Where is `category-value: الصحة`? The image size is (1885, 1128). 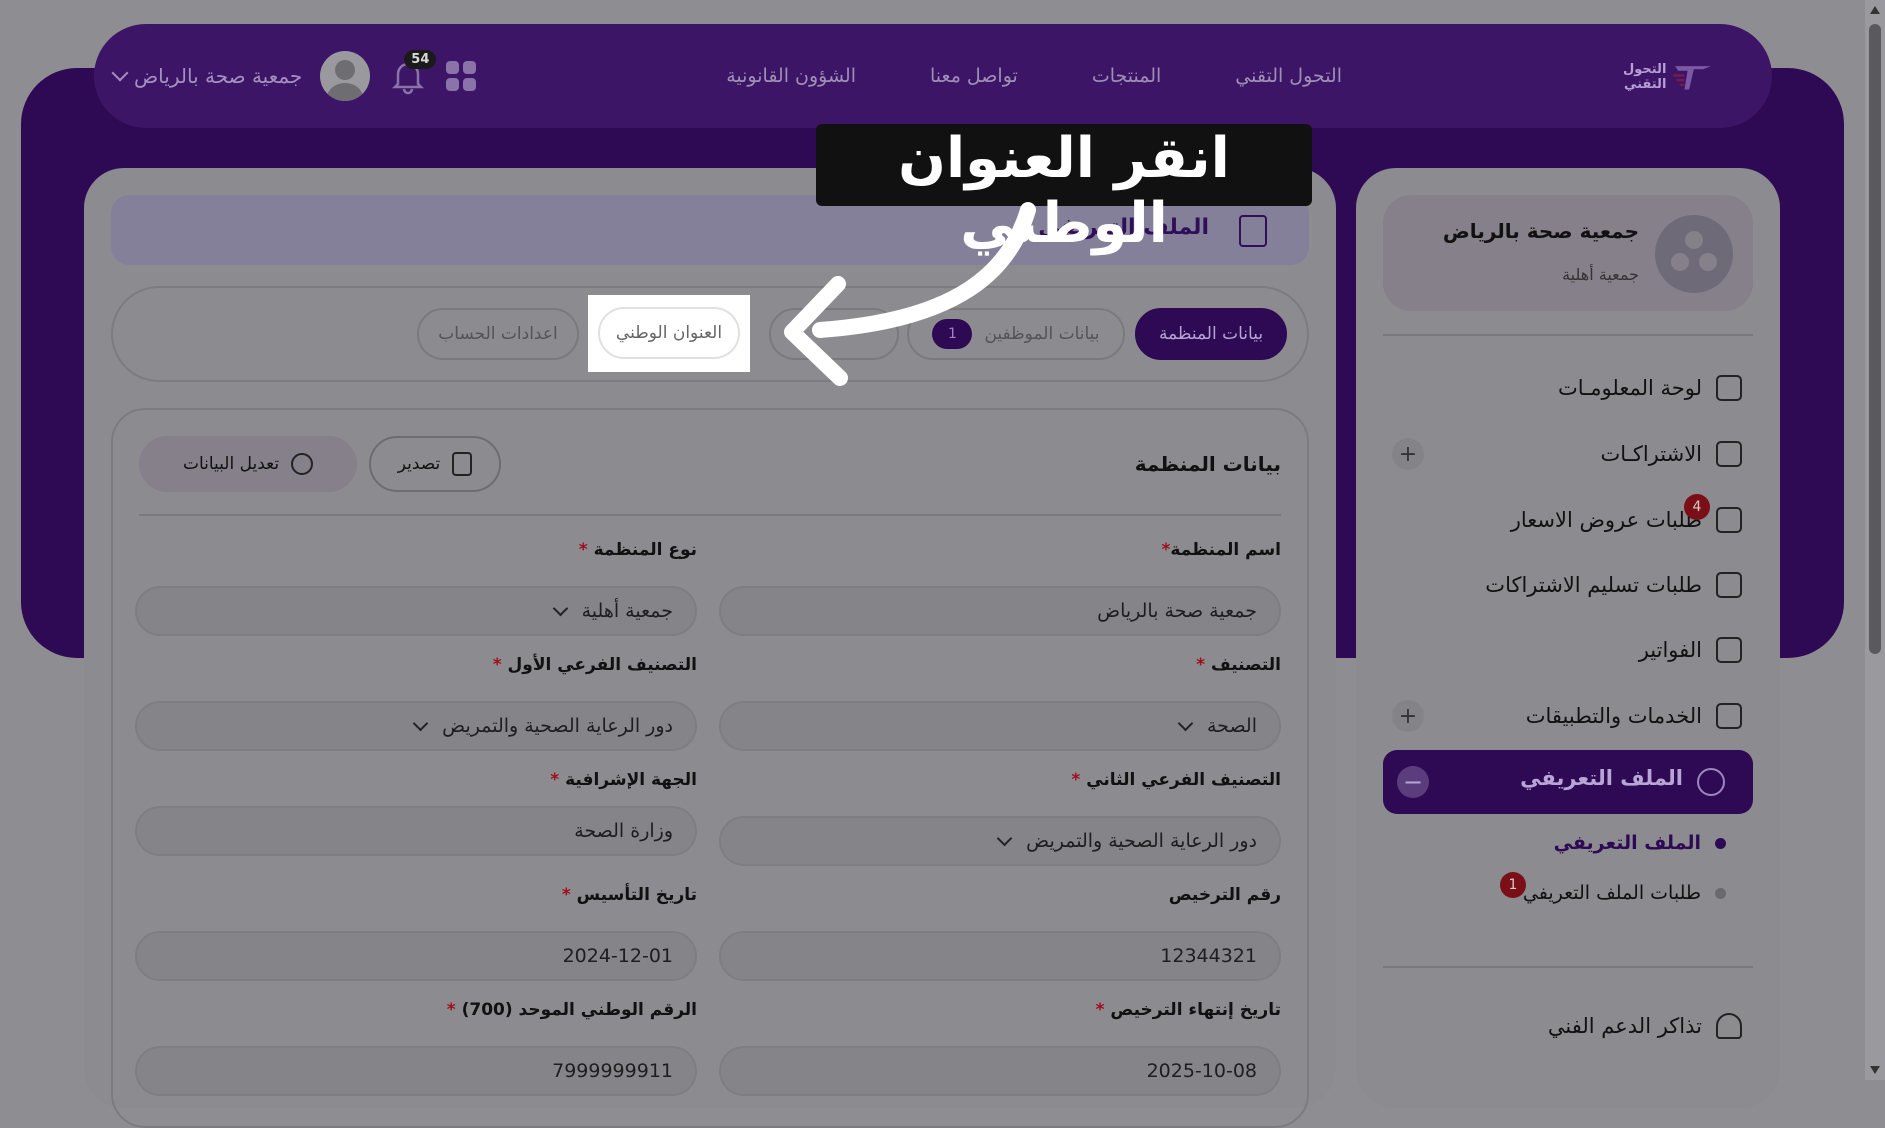
category-value: الصحة is located at coordinates (1232, 726).